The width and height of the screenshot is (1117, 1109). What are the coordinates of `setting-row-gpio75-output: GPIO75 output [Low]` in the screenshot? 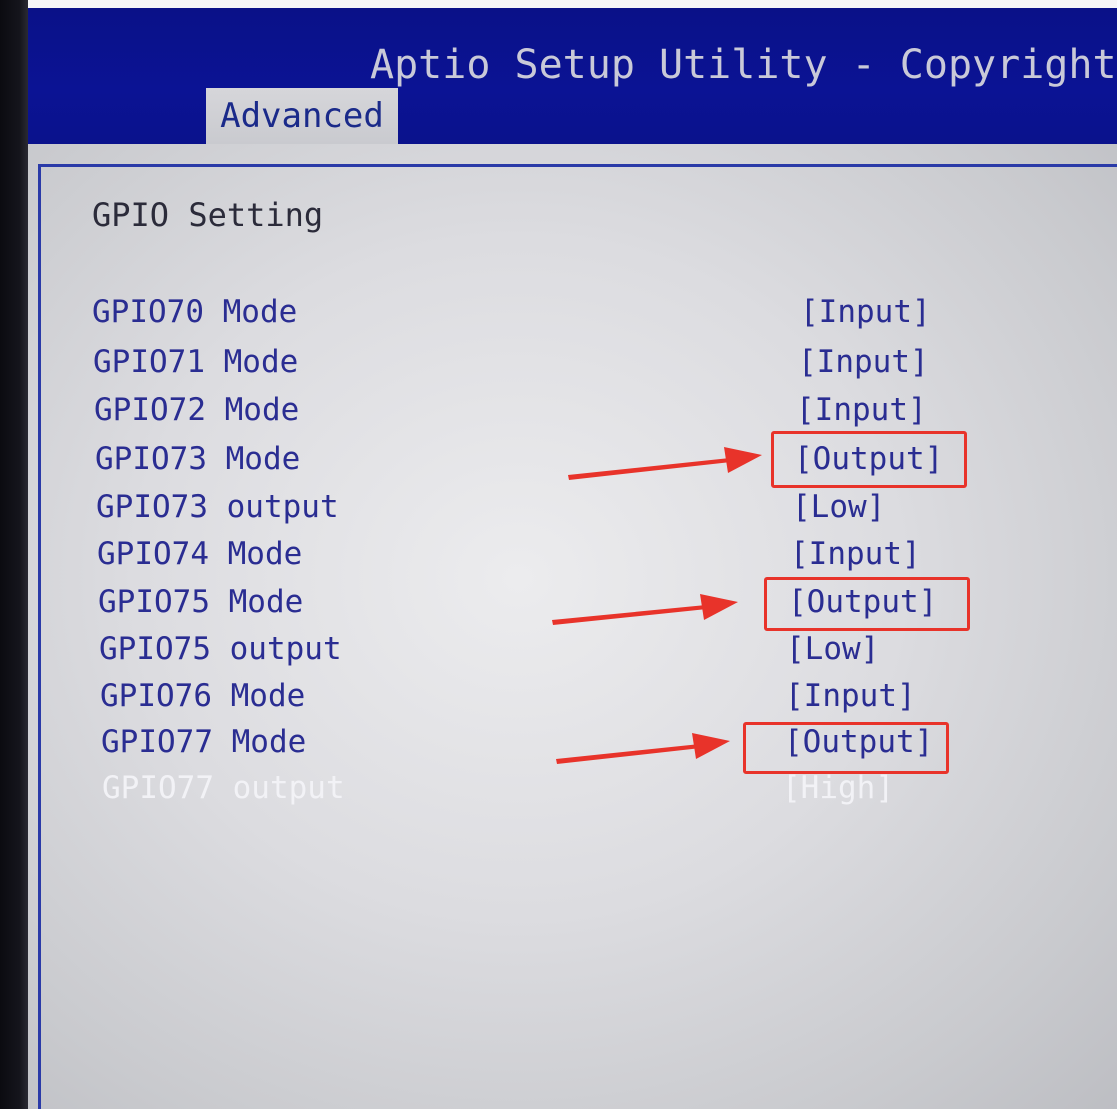 It's located at (572, 649).